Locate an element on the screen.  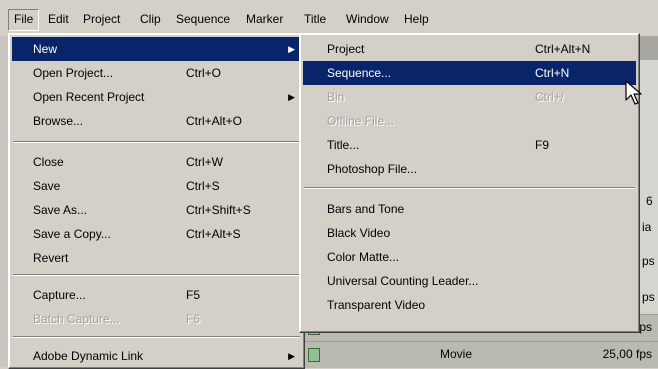
menu-item-shortcut: Ctrl+N is located at coordinates (552, 73).